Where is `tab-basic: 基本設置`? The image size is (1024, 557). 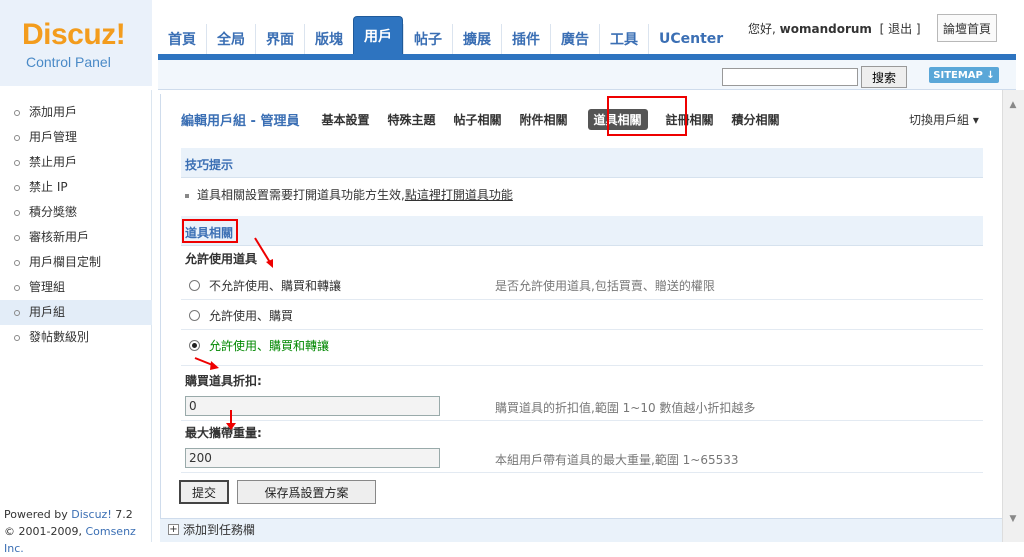
tab-basic: 基本設置 is located at coordinates (345, 119).